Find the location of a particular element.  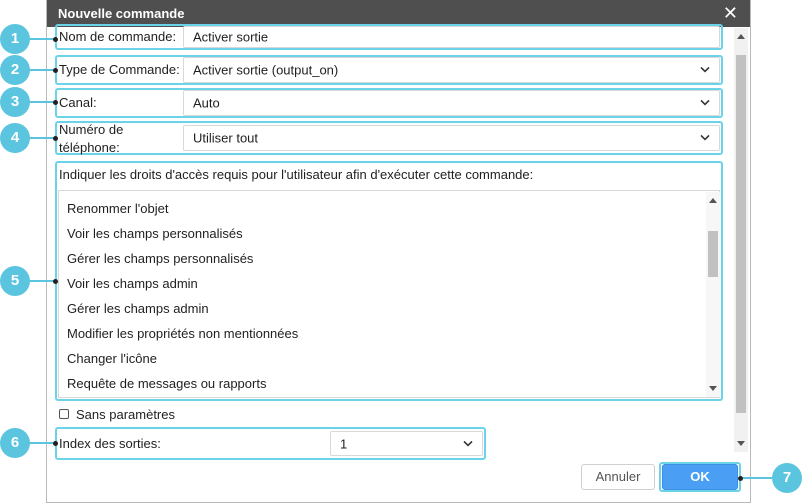

callout-badge-5: 5 is located at coordinates (15, 281).